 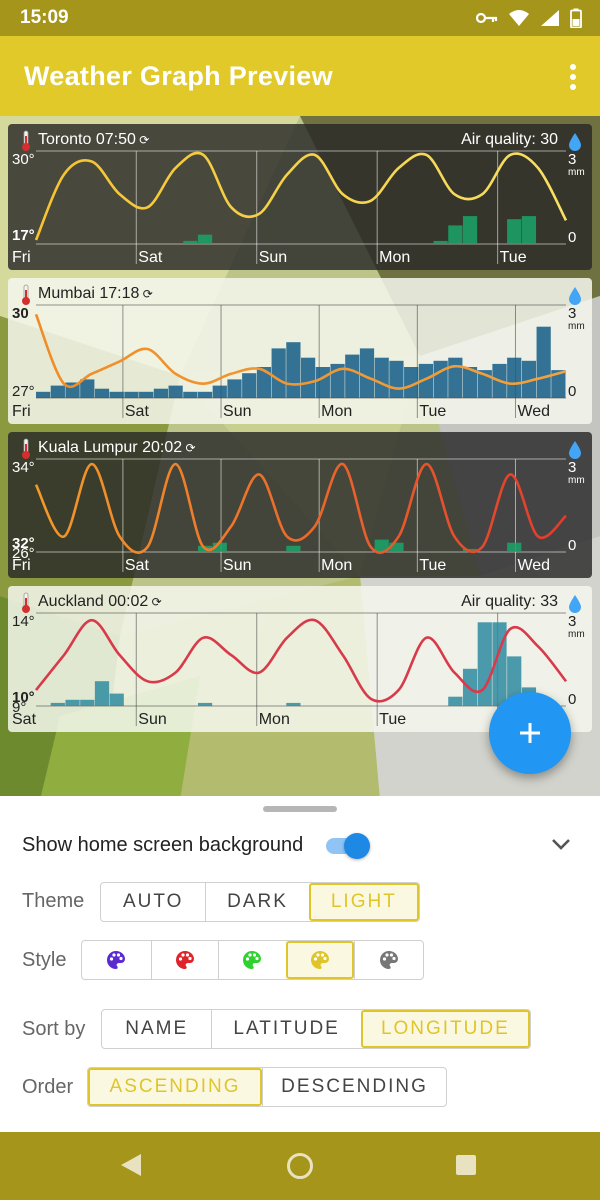 What do you see at coordinates (576, 18) in the screenshot?
I see `battery-icon` at bounding box center [576, 18].